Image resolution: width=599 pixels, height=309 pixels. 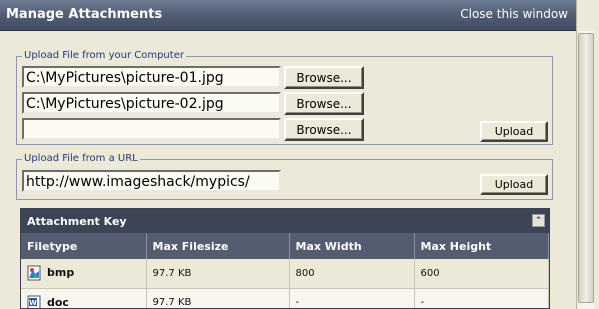 What do you see at coordinates (81, 158) in the screenshot?
I see `upload-url-legend: Upload File from a URL` at bounding box center [81, 158].